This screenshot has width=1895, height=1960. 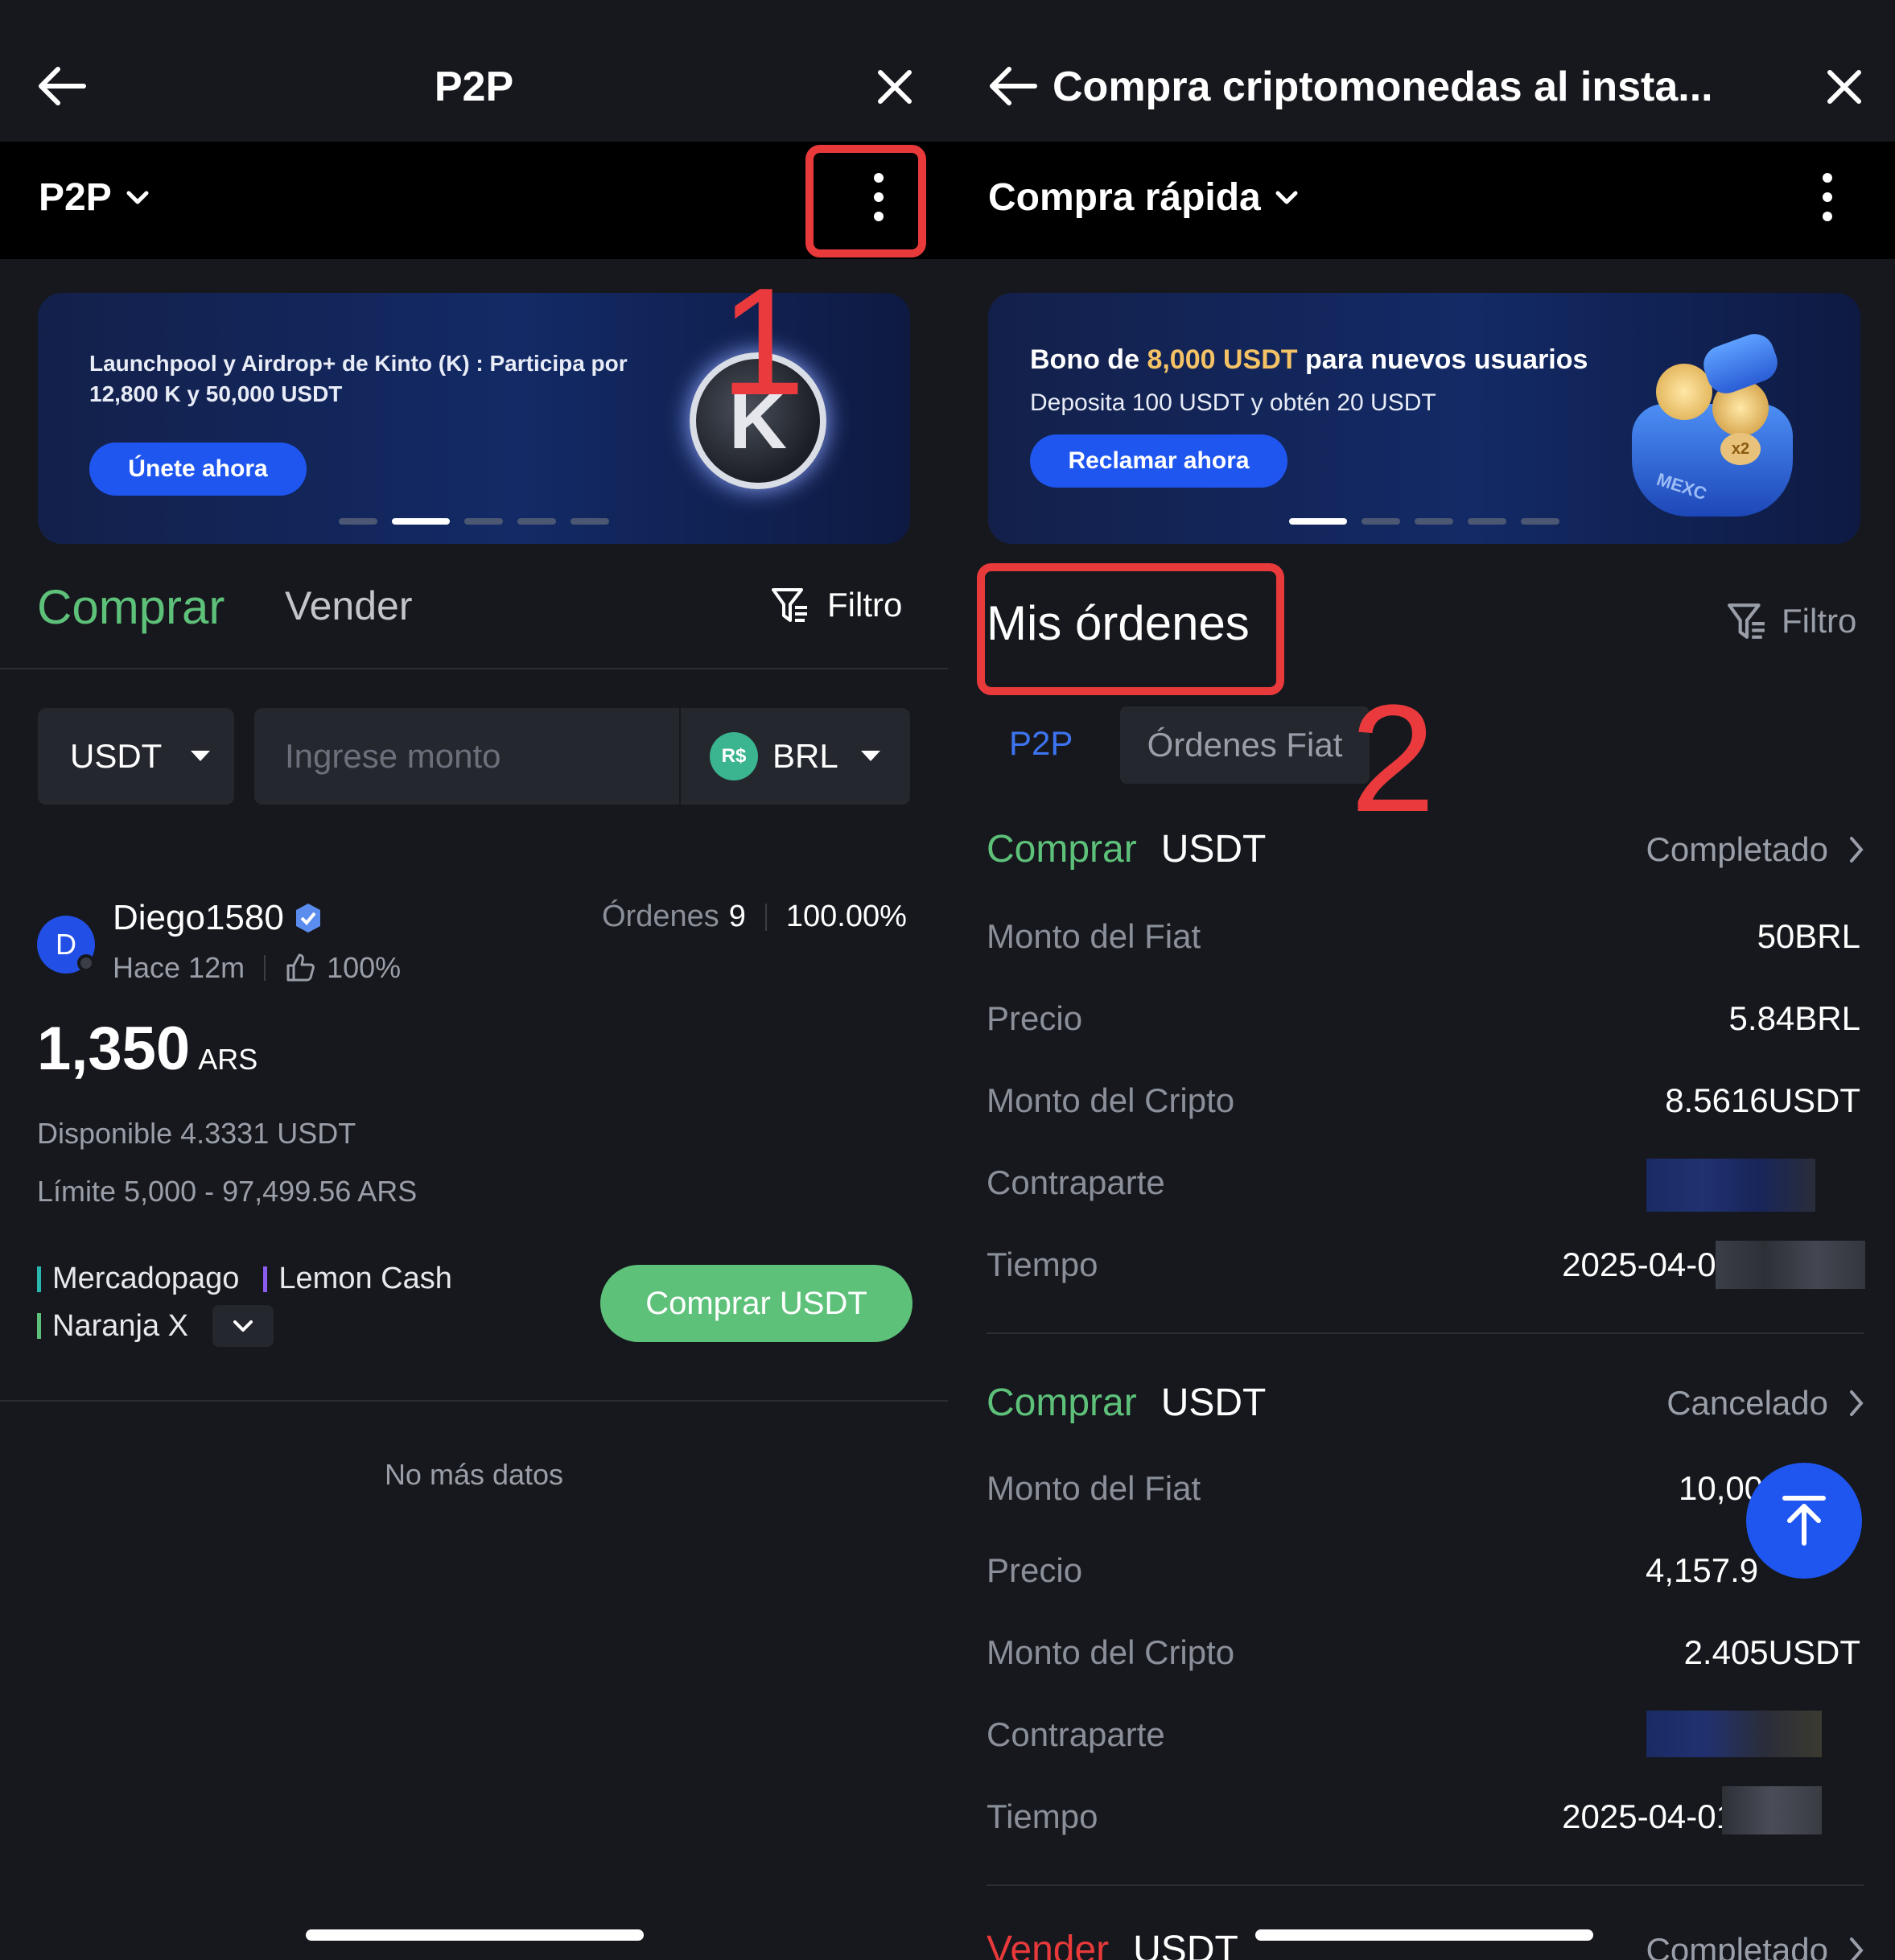 What do you see at coordinates (763, 342) in the screenshot?
I see `annotation-step-1: 1` at bounding box center [763, 342].